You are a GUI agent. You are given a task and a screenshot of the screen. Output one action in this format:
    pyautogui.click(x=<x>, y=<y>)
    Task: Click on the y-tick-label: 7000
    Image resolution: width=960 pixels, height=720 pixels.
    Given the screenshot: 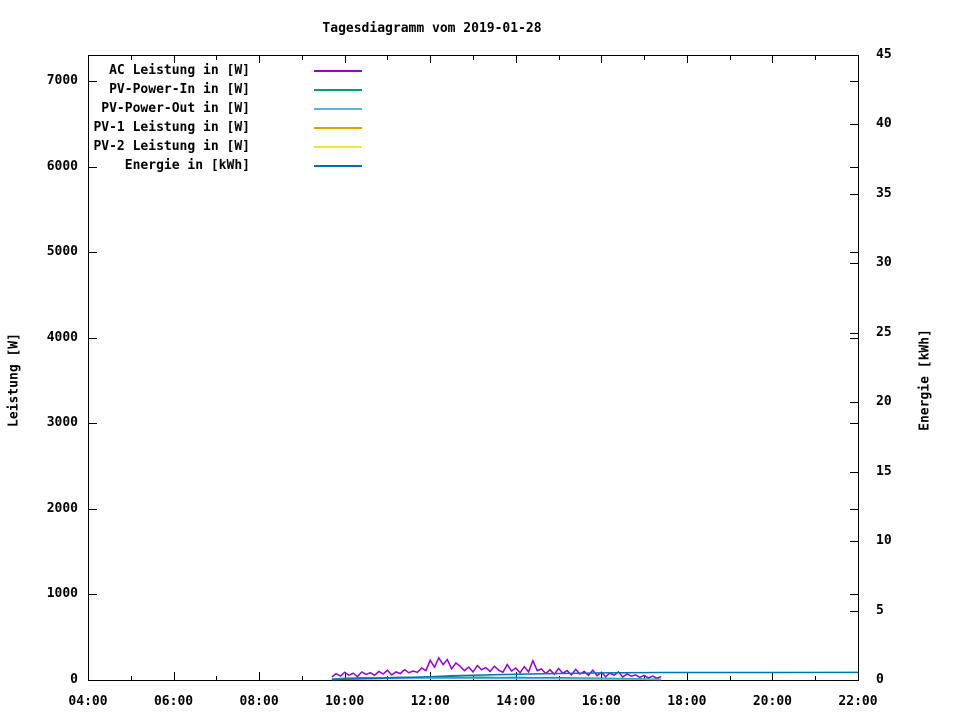 What is the action you would take?
    pyautogui.click(x=62, y=80)
    